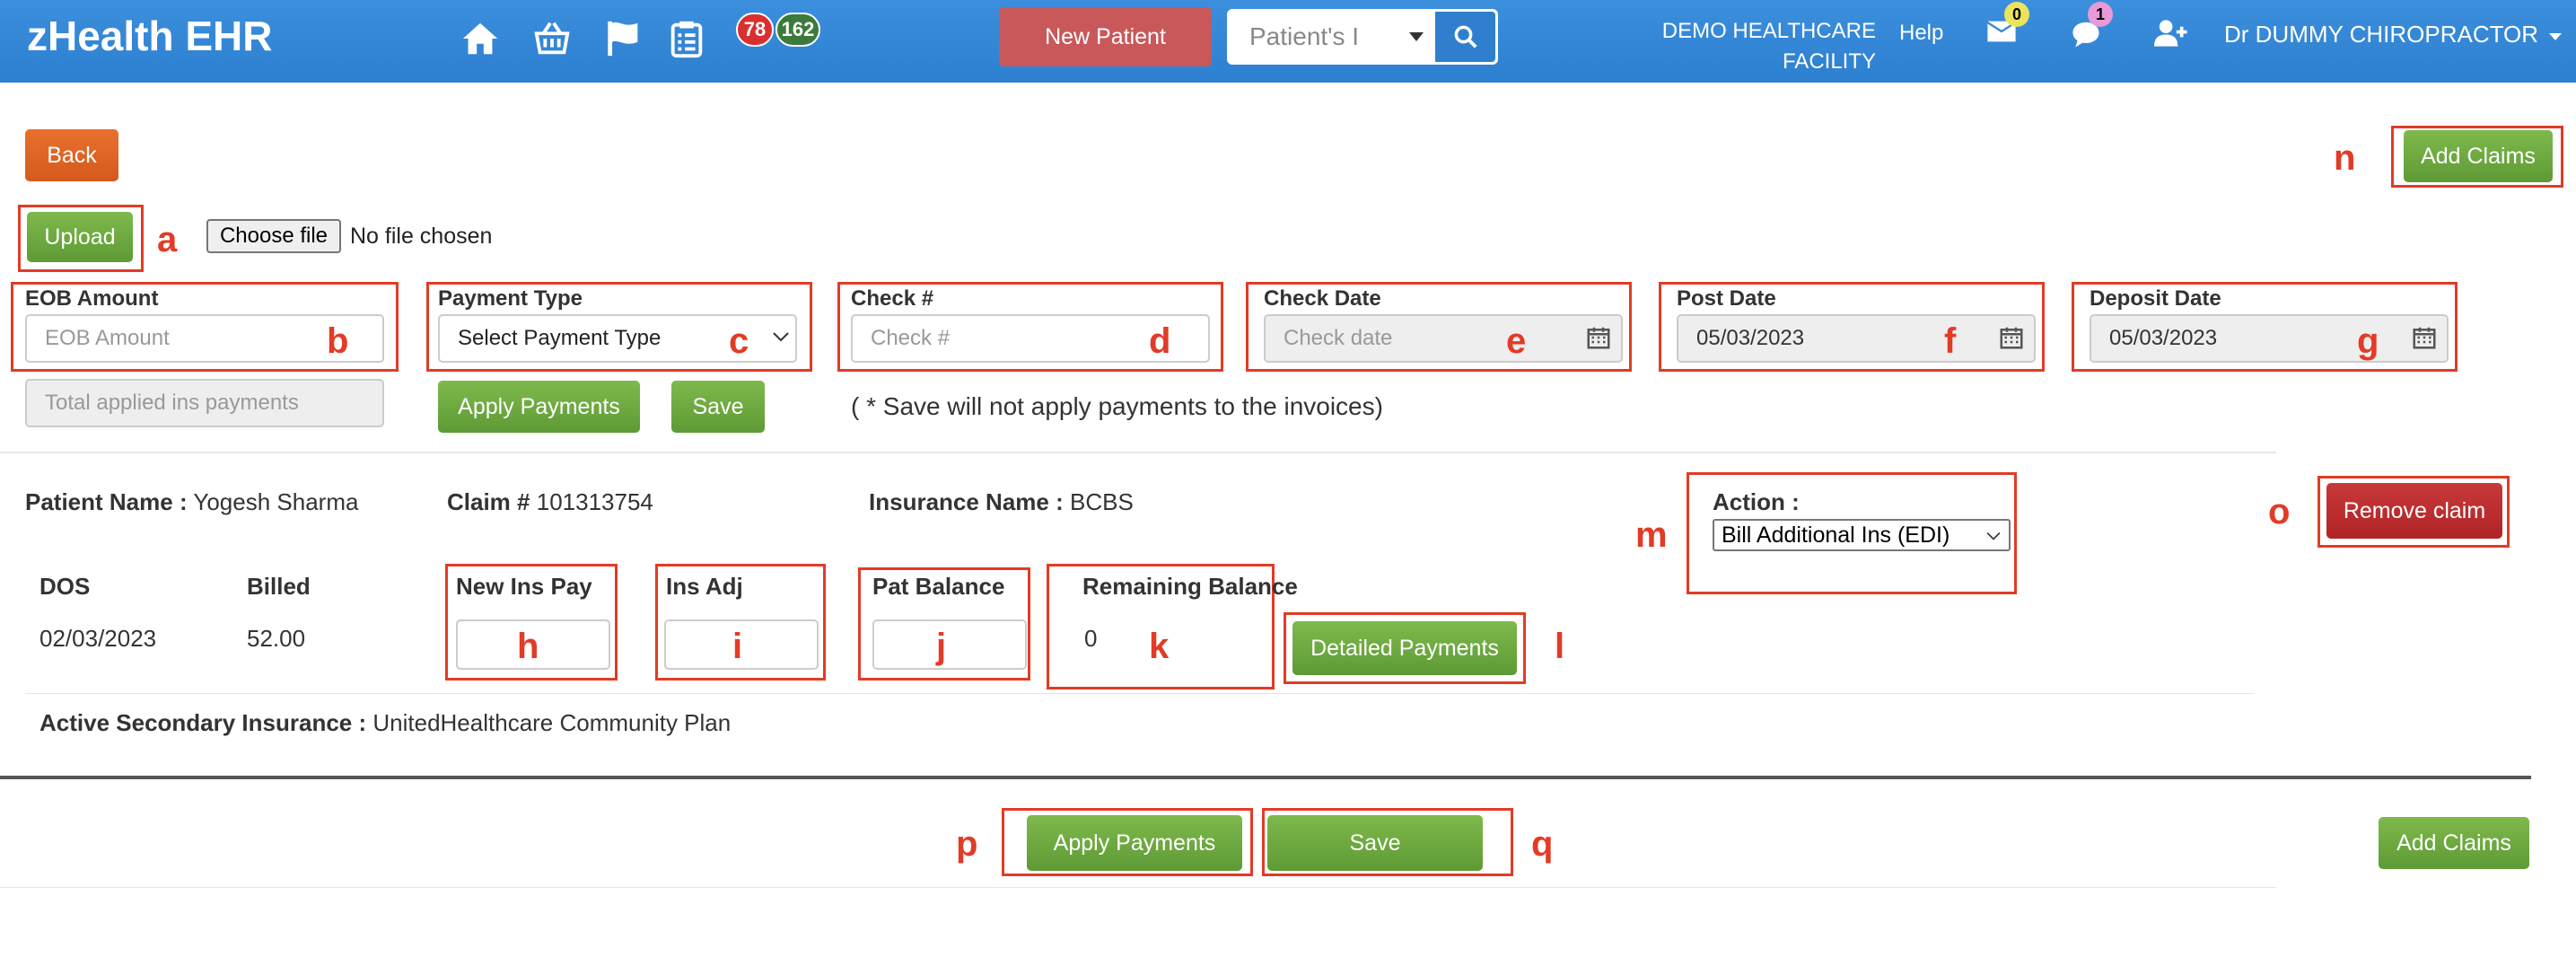  What do you see at coordinates (2100, 14) in the screenshot?
I see `chat-count-badge: 1` at bounding box center [2100, 14].